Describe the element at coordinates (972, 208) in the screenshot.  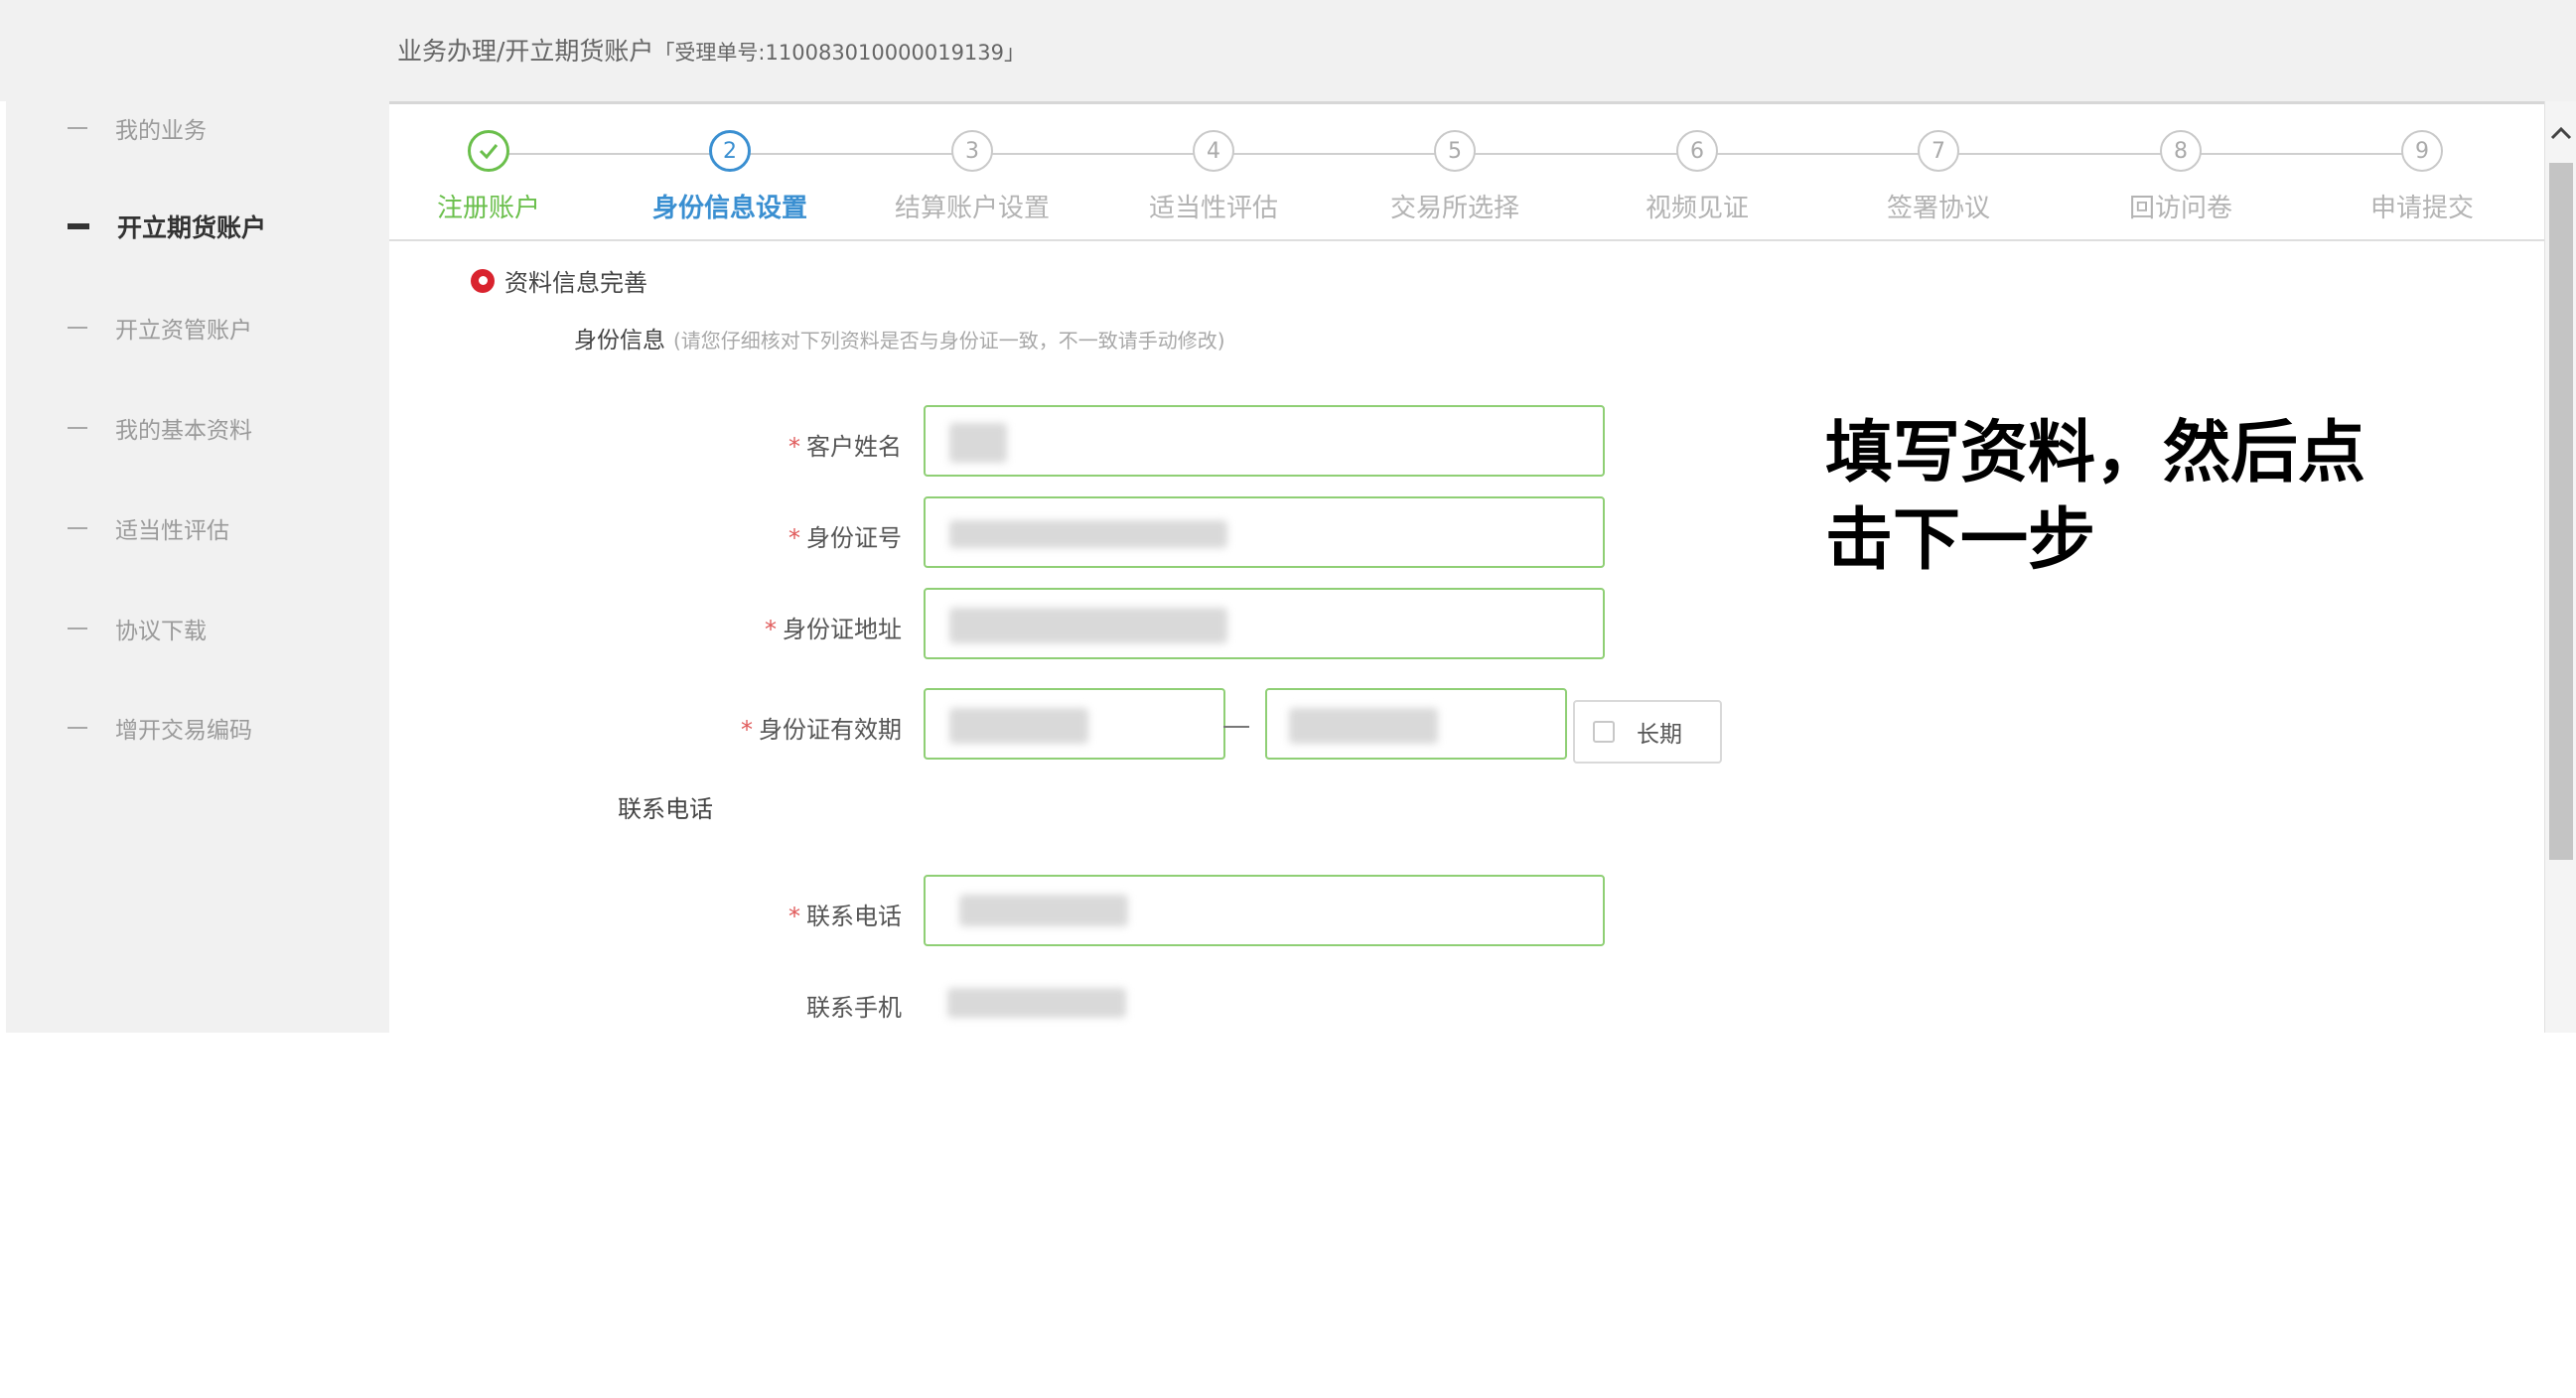
I see `step-label: 结算账户设置` at that location.